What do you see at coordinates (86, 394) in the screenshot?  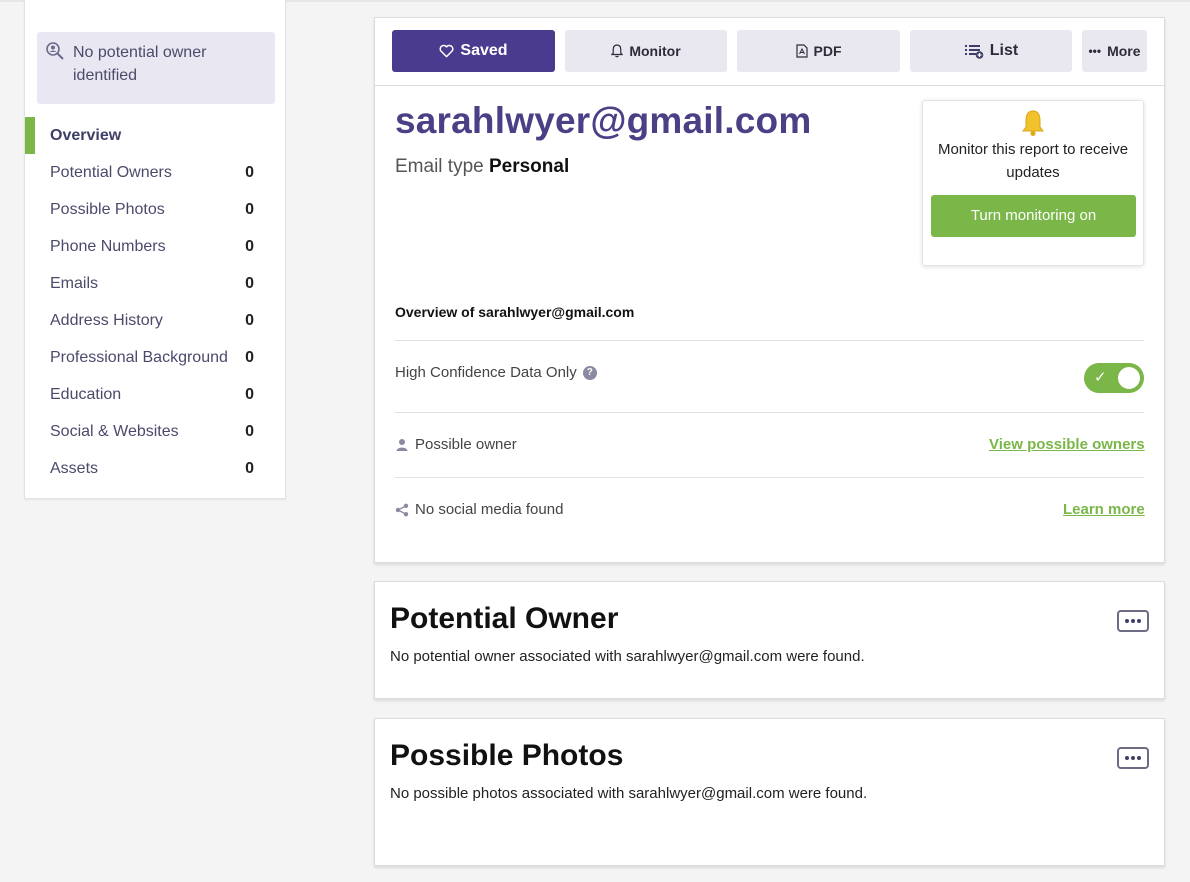 I see `sidebar-item-label: Education` at bounding box center [86, 394].